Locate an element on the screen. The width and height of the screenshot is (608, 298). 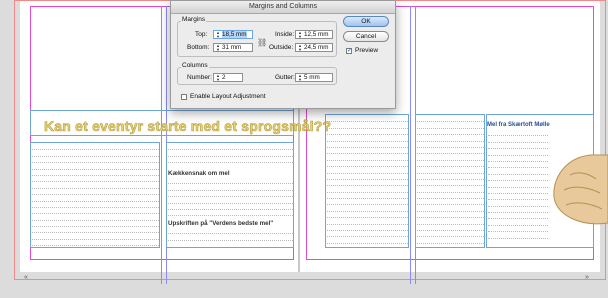
enable-layout-adjustment-checkbox is located at coordinates (184, 97).